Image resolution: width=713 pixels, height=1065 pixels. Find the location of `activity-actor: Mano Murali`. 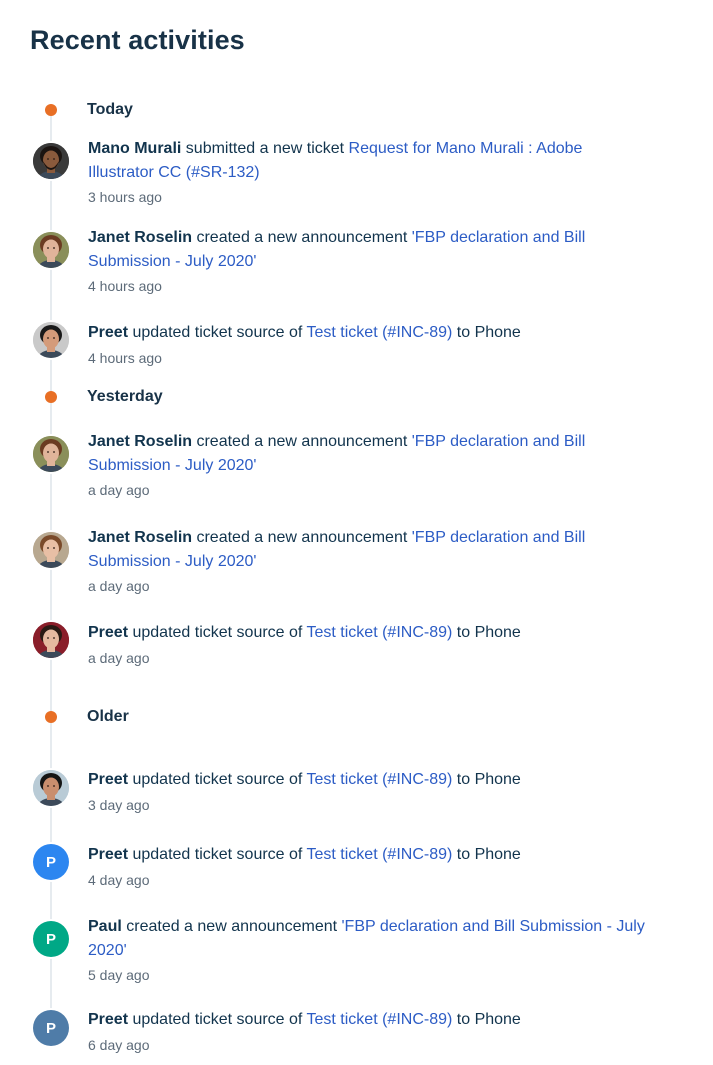

activity-actor: Mano Murali is located at coordinates (134, 148).